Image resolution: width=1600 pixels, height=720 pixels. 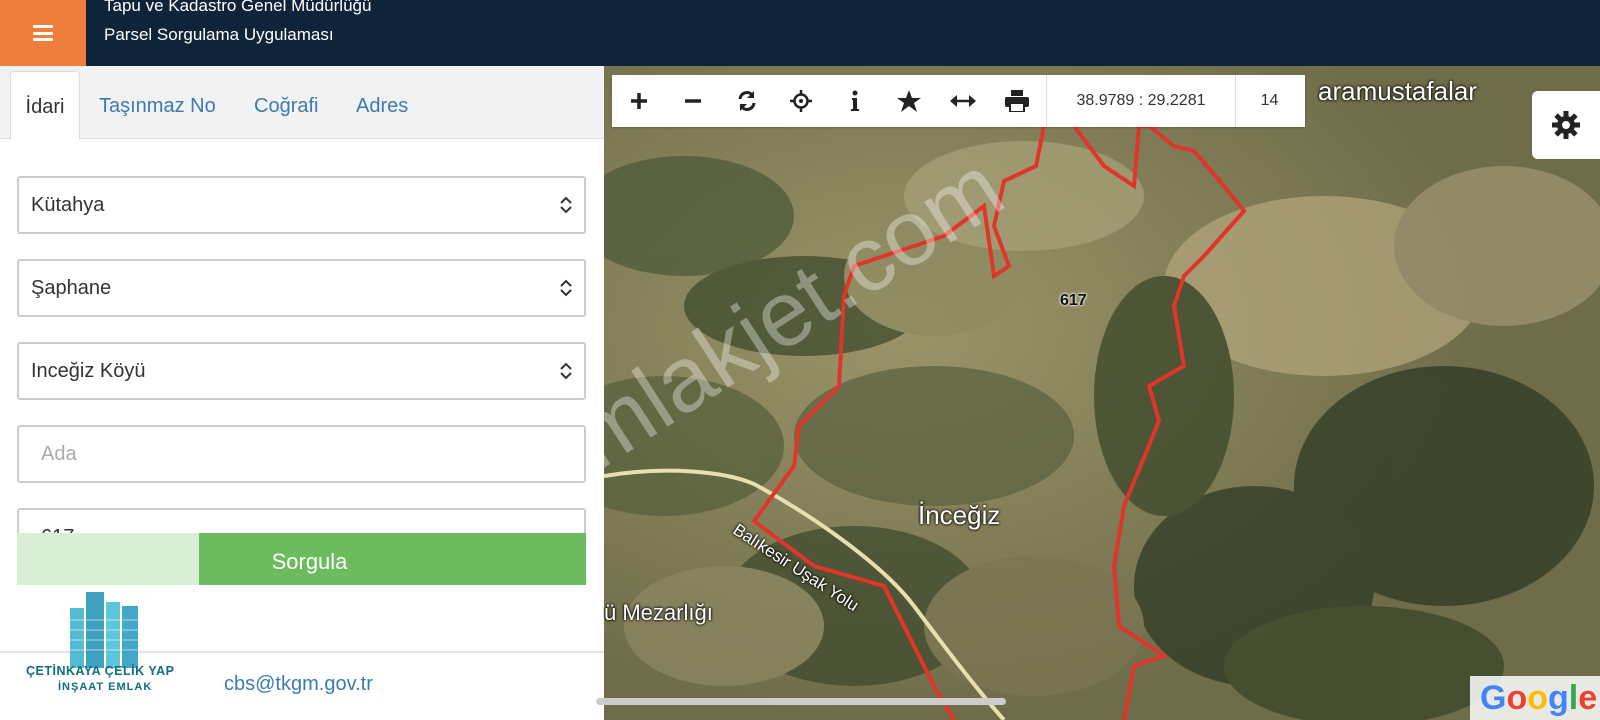 I want to click on google-attribution: Google, so click(x=1535, y=698).